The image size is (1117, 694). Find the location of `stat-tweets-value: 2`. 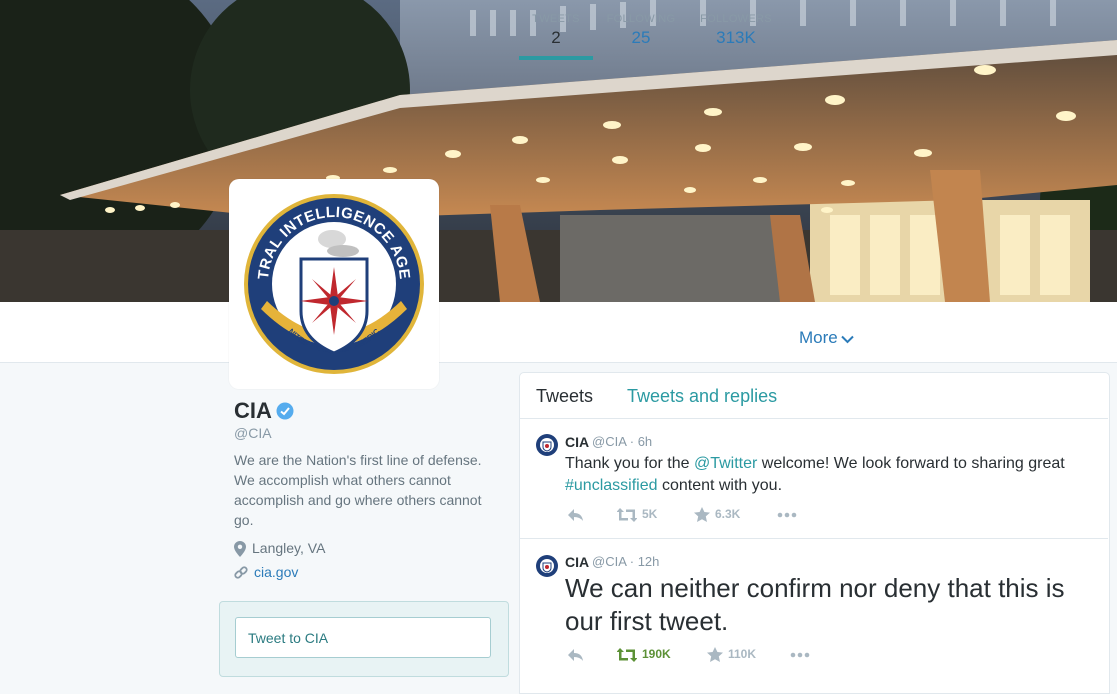

stat-tweets-value: 2 is located at coordinates (556, 37).